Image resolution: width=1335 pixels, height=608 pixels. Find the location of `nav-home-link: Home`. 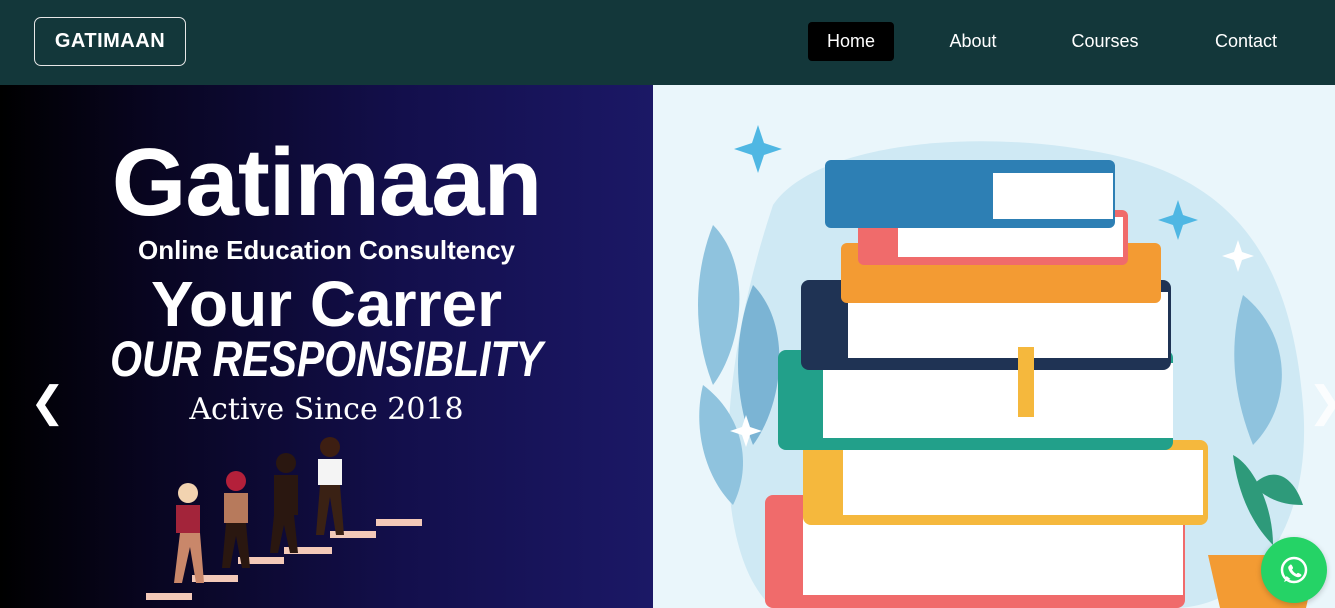

nav-home-link: Home is located at coordinates (851, 41).